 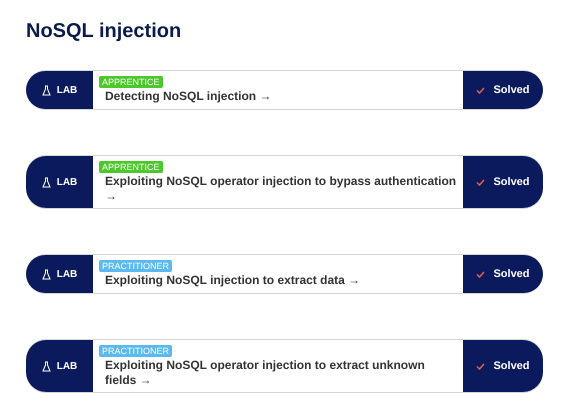 I want to click on lab-link: Exploiting NoSQL injection to extract data →, so click(x=229, y=280).